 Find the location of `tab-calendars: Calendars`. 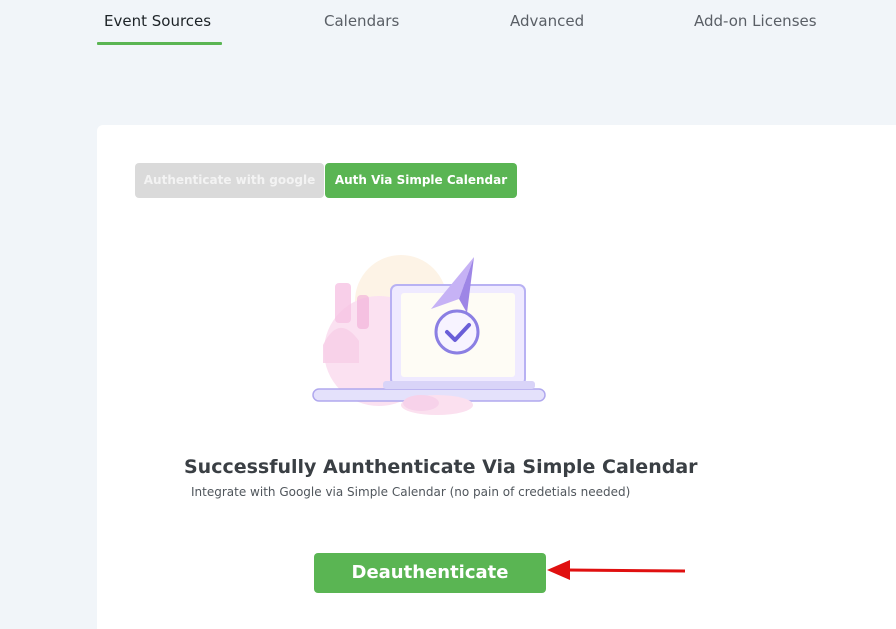

tab-calendars: Calendars is located at coordinates (361, 21).